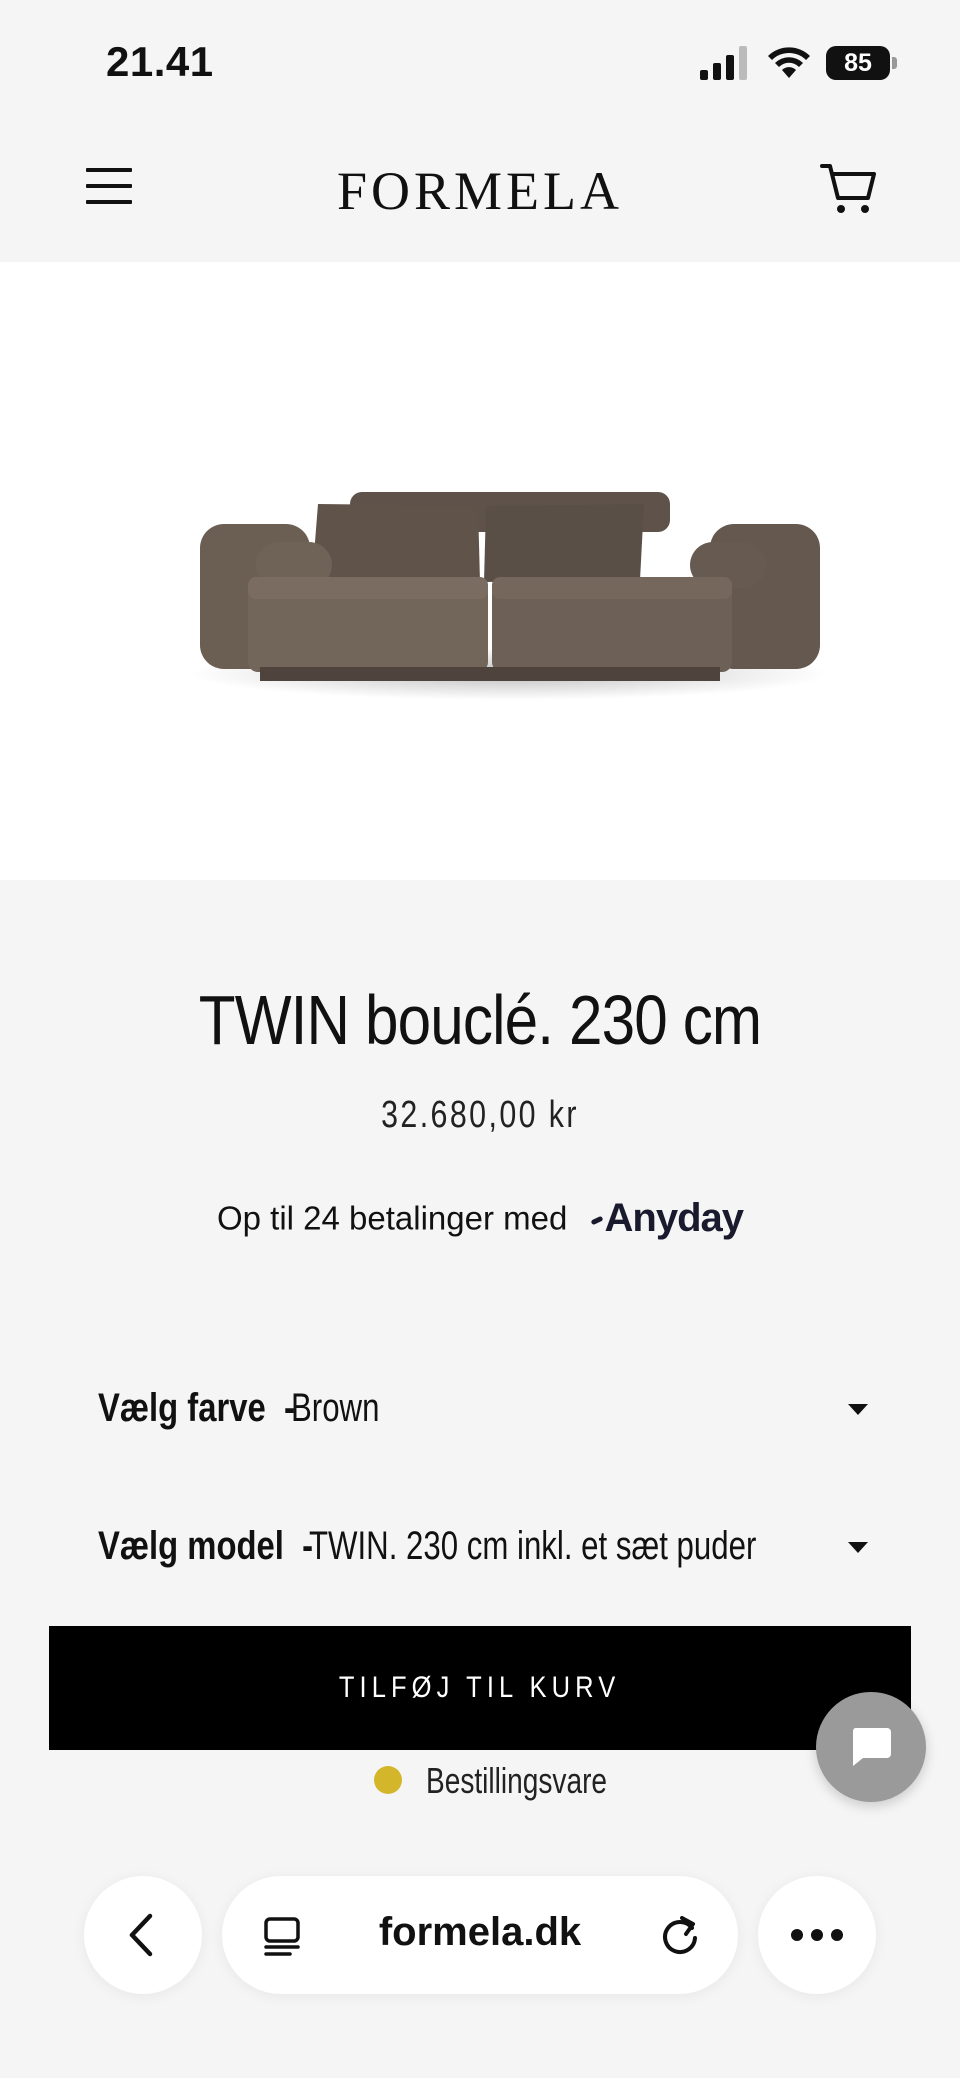  What do you see at coordinates (789, 62) in the screenshot?
I see `wifi-icon` at bounding box center [789, 62].